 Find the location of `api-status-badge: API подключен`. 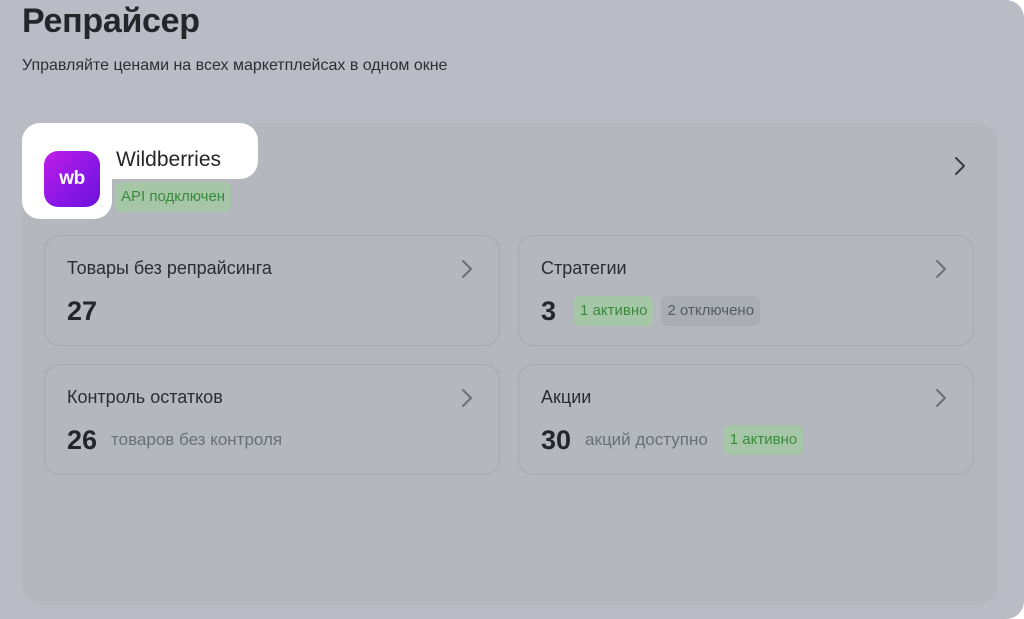

api-status-badge: API подключен is located at coordinates (173, 197).